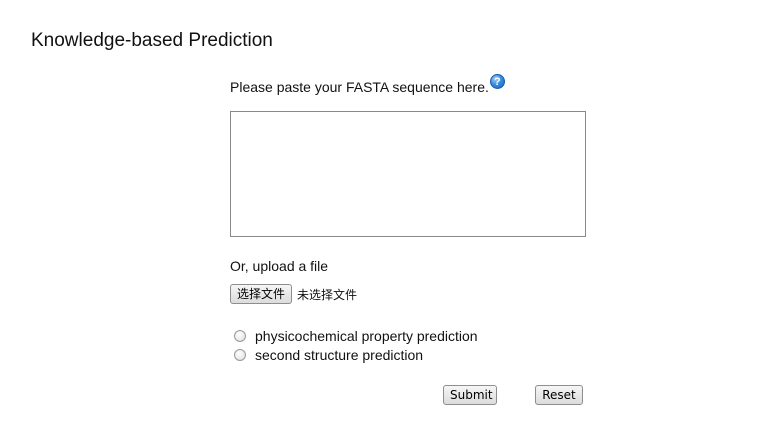  I want to click on radio-button-physicochemical, so click(240, 335).